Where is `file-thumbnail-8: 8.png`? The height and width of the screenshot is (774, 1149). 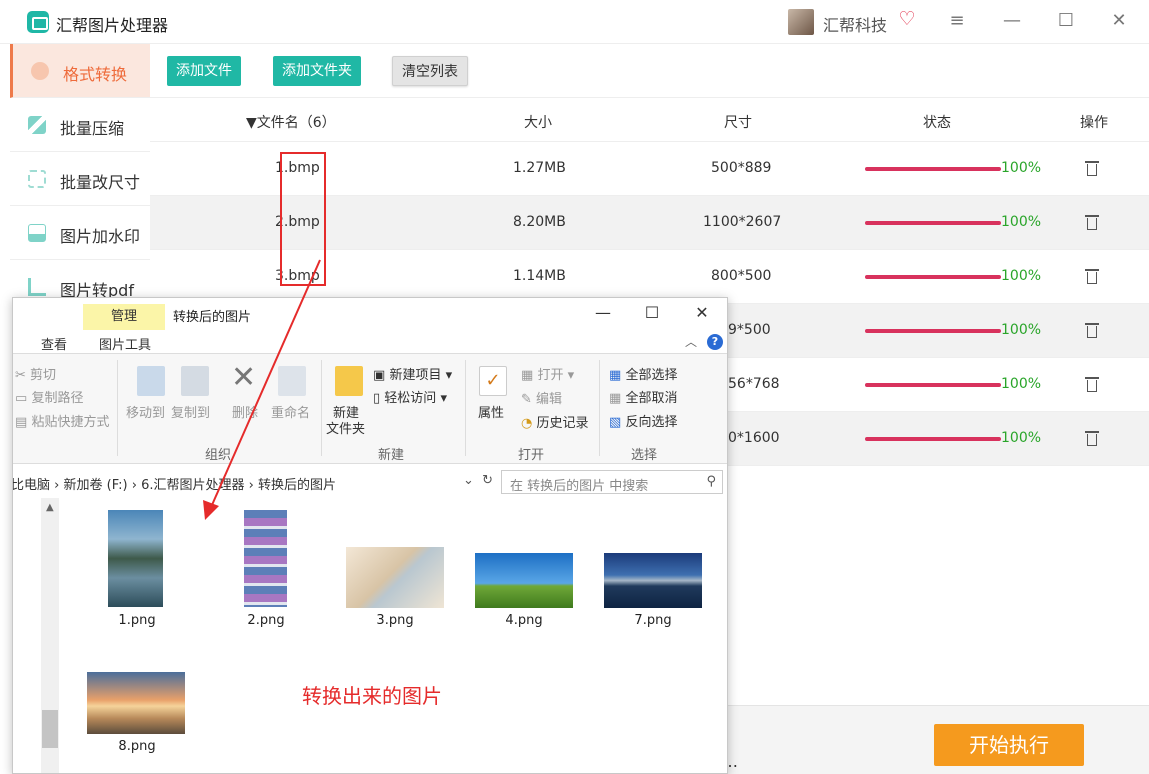
file-thumbnail-8: 8.png is located at coordinates (137, 717).